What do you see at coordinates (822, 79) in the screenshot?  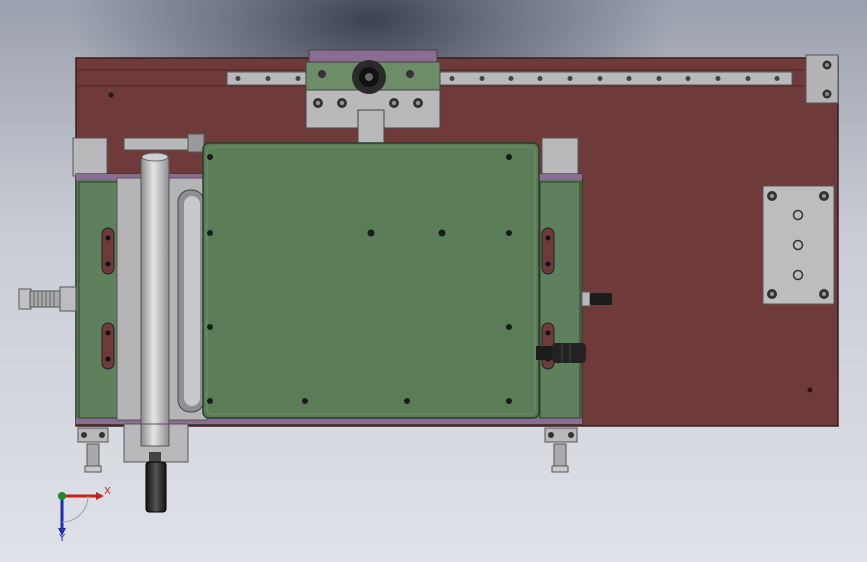 I see `corner-bracket` at bounding box center [822, 79].